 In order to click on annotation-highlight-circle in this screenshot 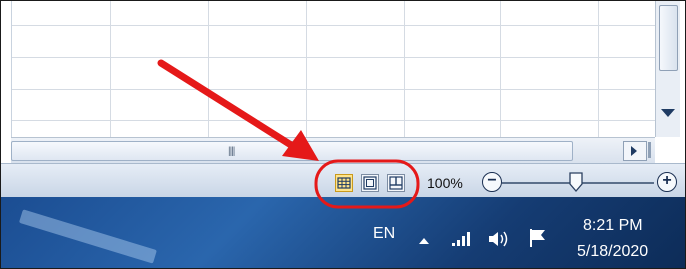, I will do `click(367, 184)`.